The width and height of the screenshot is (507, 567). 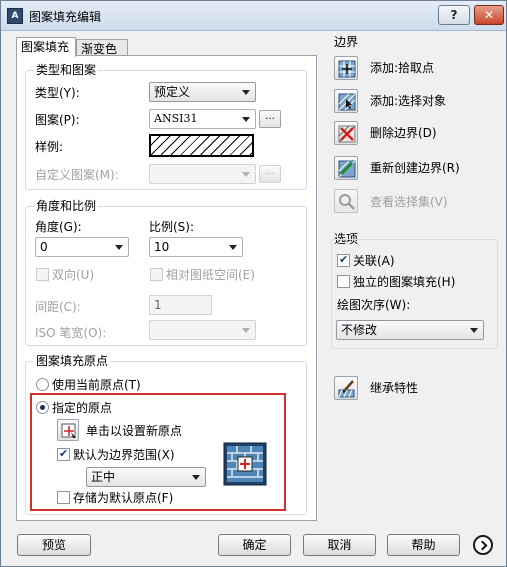 I want to click on angle-select: 0, so click(x=82, y=247).